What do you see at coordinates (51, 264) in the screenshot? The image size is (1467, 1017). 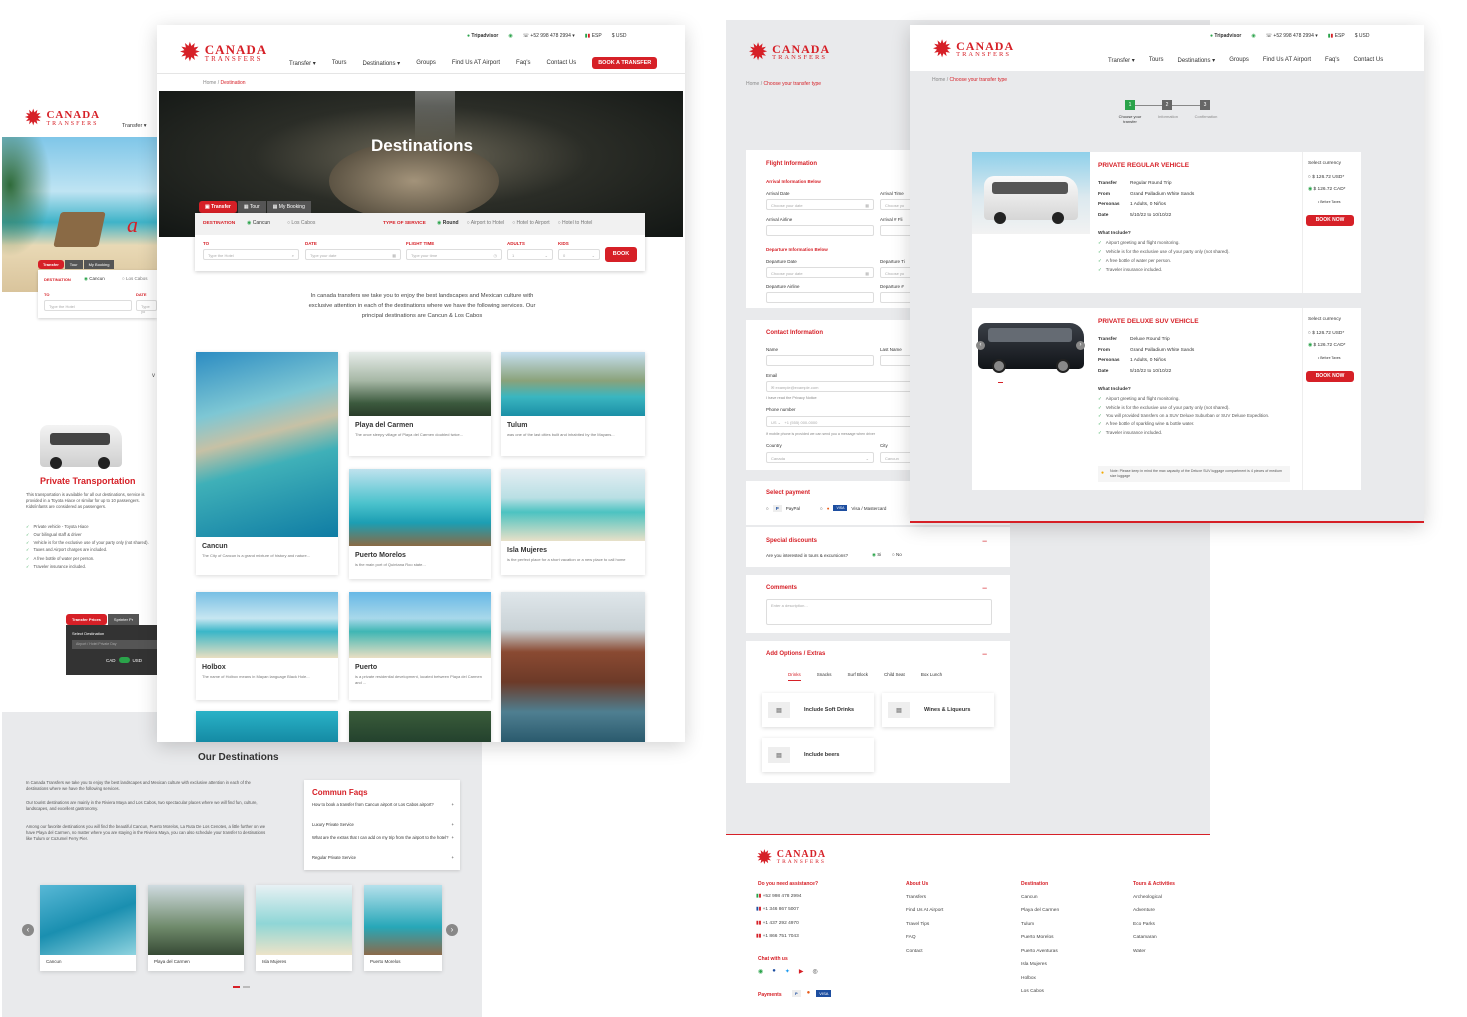 I see `mobile-tab-transfer: Transfer` at bounding box center [51, 264].